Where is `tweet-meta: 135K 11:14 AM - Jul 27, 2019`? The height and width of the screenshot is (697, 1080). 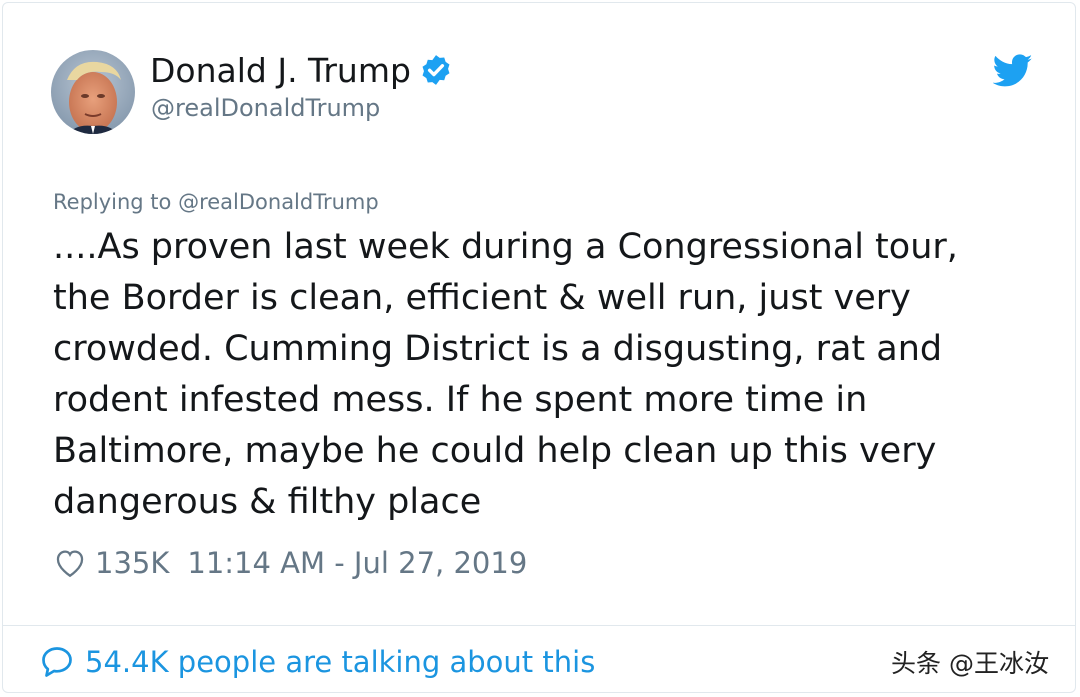
tweet-meta: 135K 11:14 AM - Jul 27, 2019 is located at coordinates (290, 563).